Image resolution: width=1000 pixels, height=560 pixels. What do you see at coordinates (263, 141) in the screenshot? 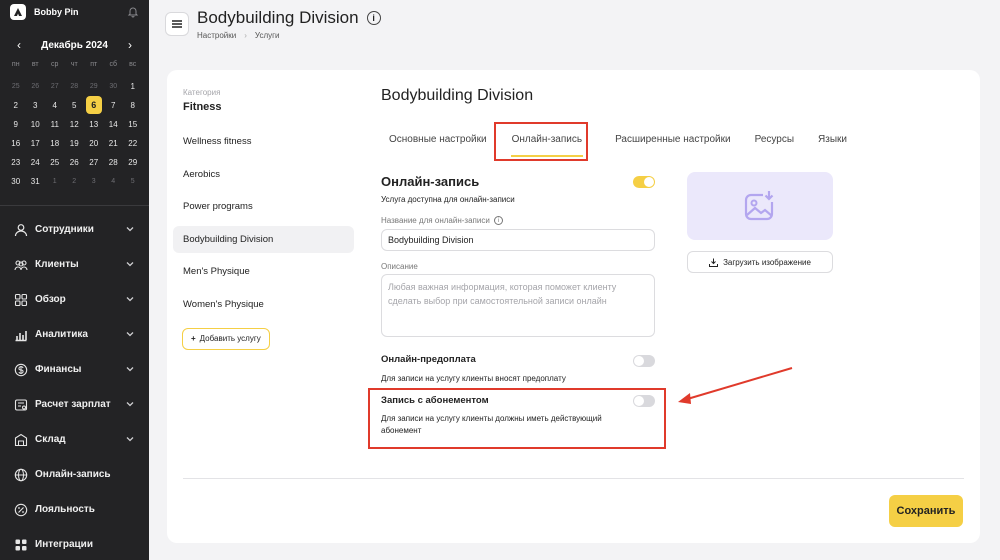
I see `service-list-item: Wellness fitness` at bounding box center [263, 141].